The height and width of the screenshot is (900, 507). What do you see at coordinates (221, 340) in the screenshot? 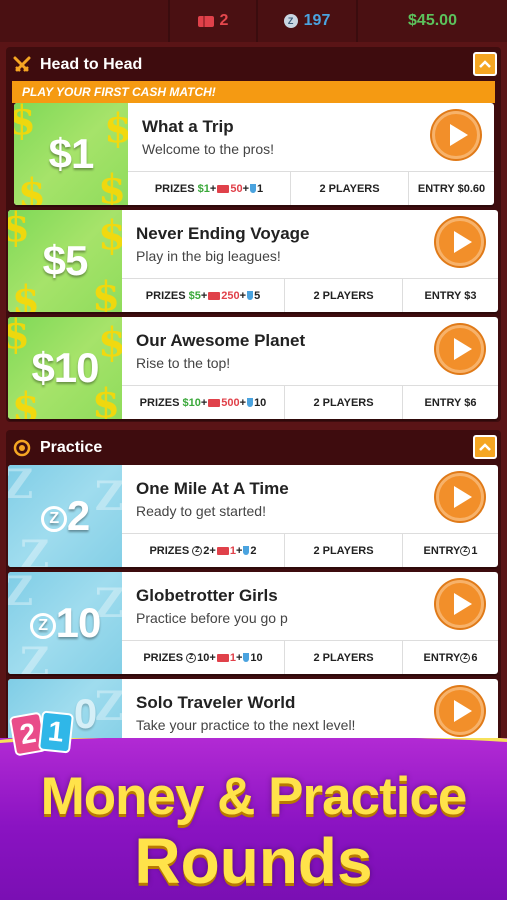
I see `match-title: Our Awesome Planet` at bounding box center [221, 340].